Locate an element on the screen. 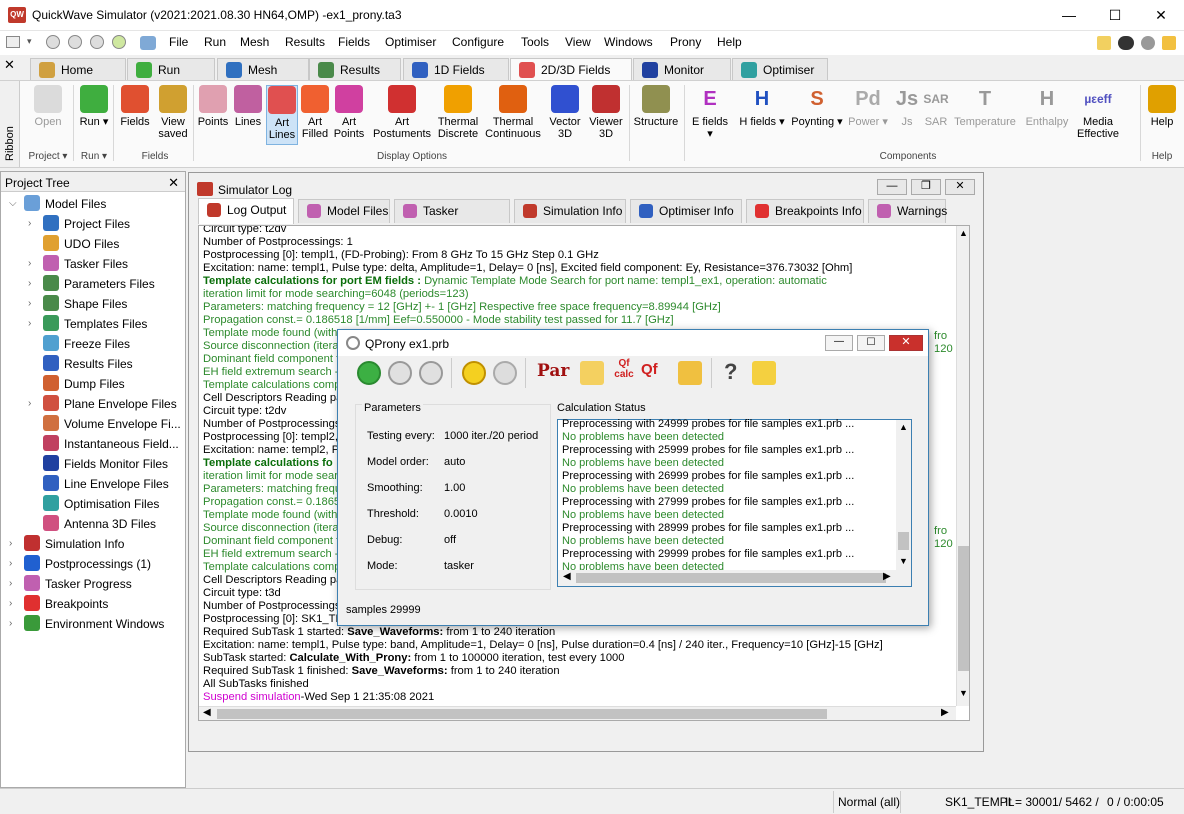 This screenshot has height=814, width=1184. tree-item-tasker-progress: Tasker Progress is located at coordinates (78, 584).